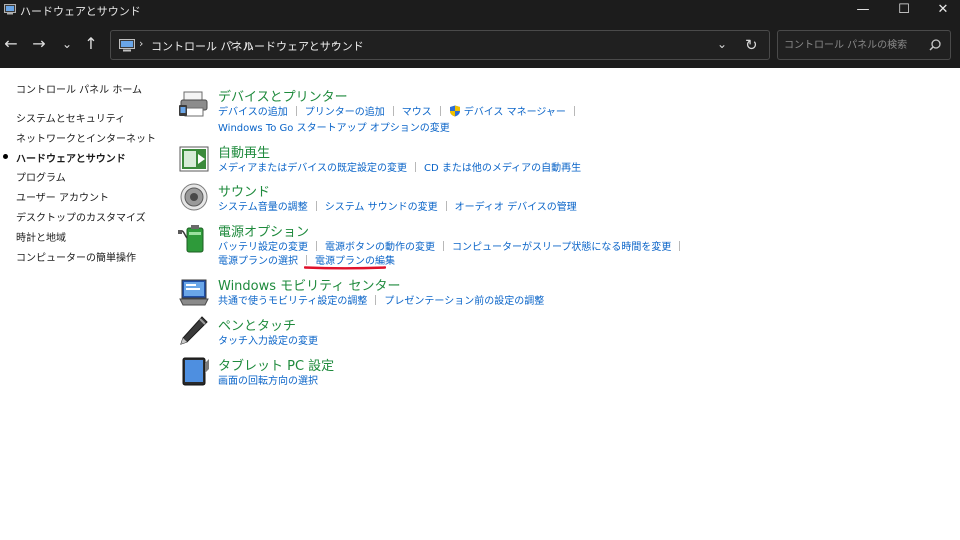 The image size is (960, 540). I want to click on tablet-links: 画面の回転方向の選択, so click(268, 379).